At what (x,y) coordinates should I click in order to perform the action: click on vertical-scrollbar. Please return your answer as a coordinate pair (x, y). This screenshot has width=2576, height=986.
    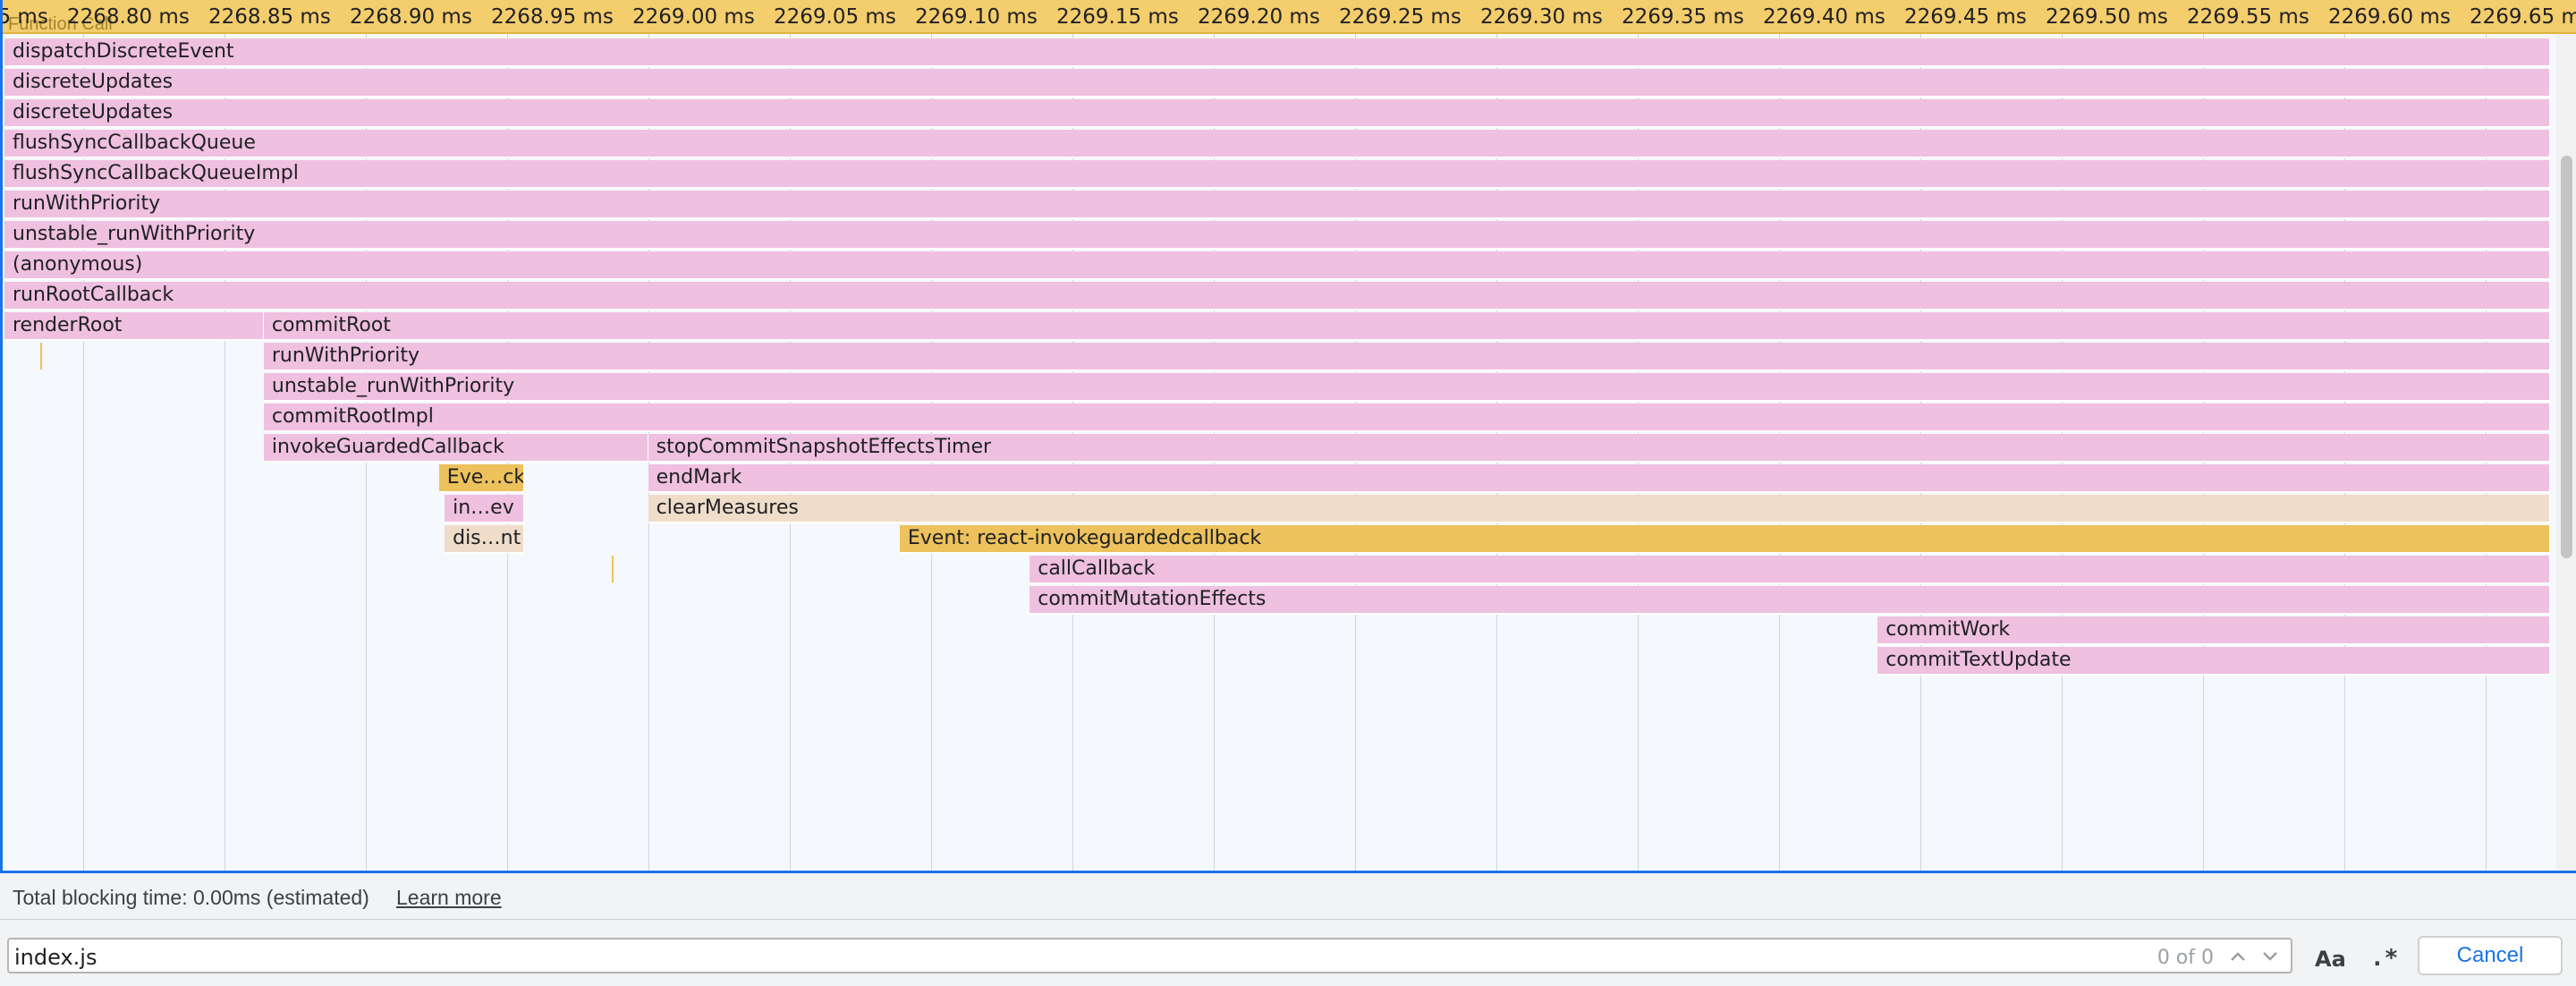
    Looking at the image, I should click on (2566, 452).